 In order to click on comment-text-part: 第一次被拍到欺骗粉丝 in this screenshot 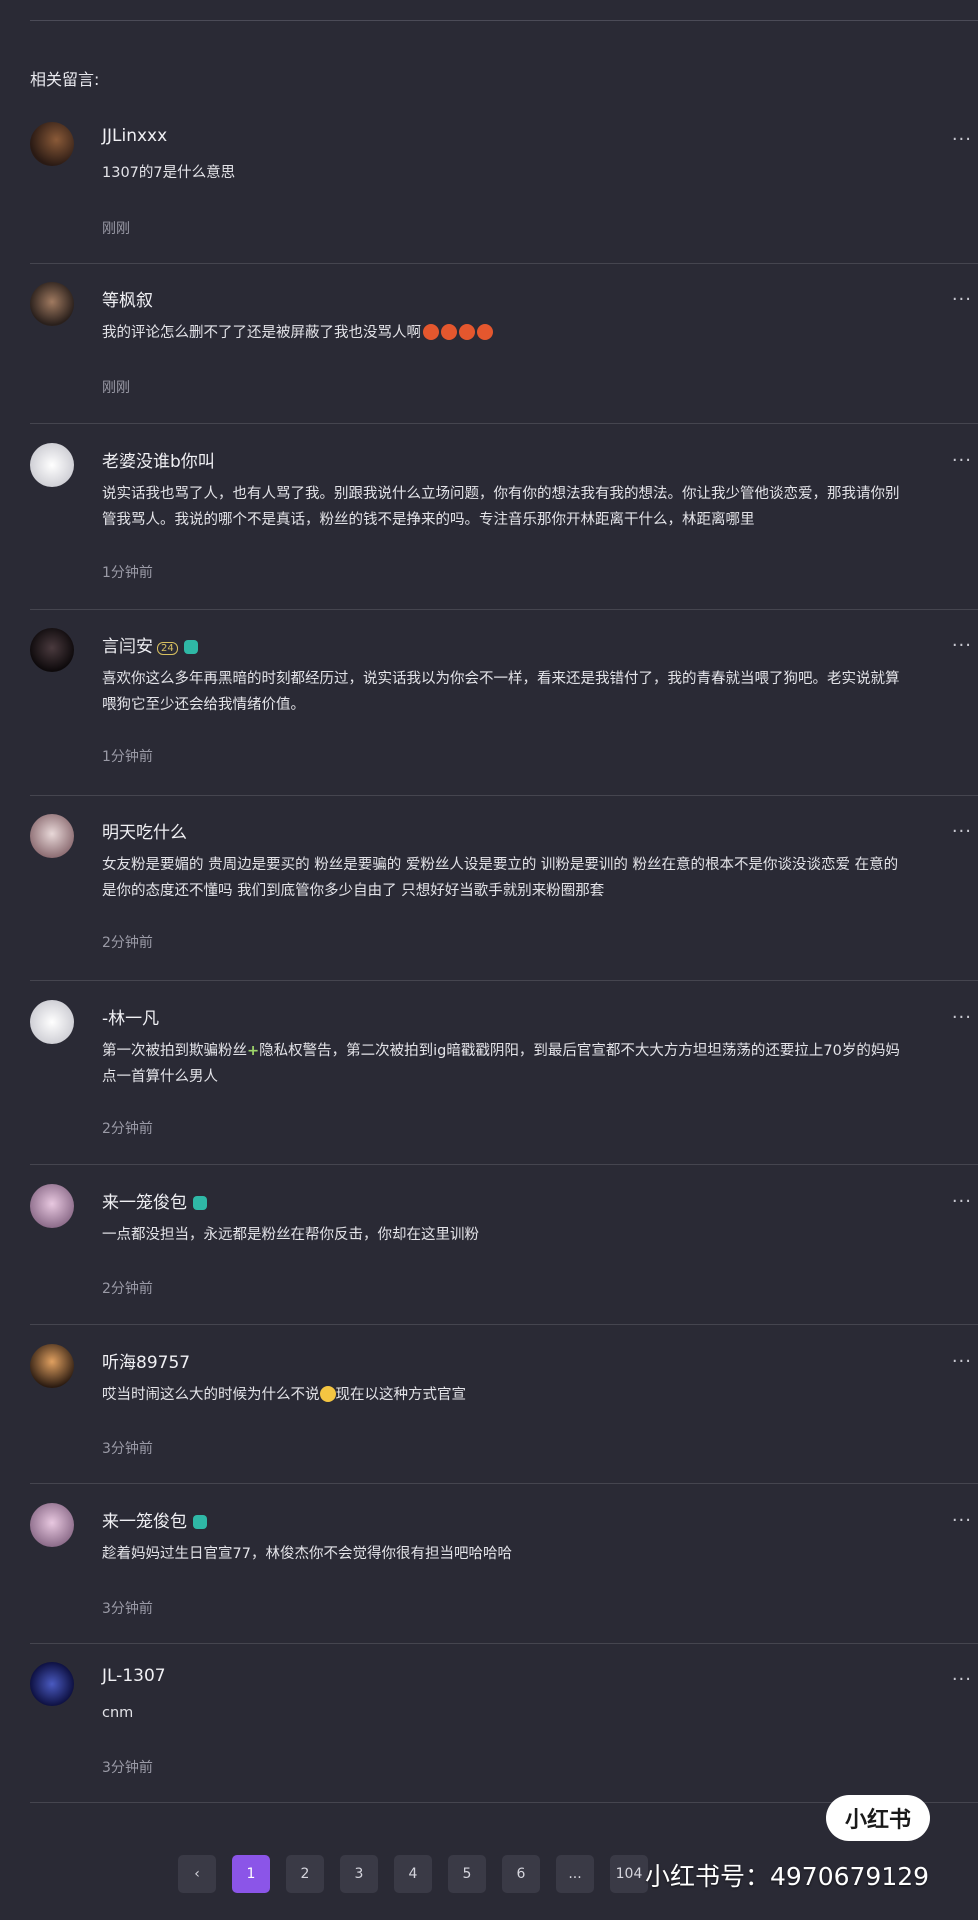, I will do `click(174, 1051)`.